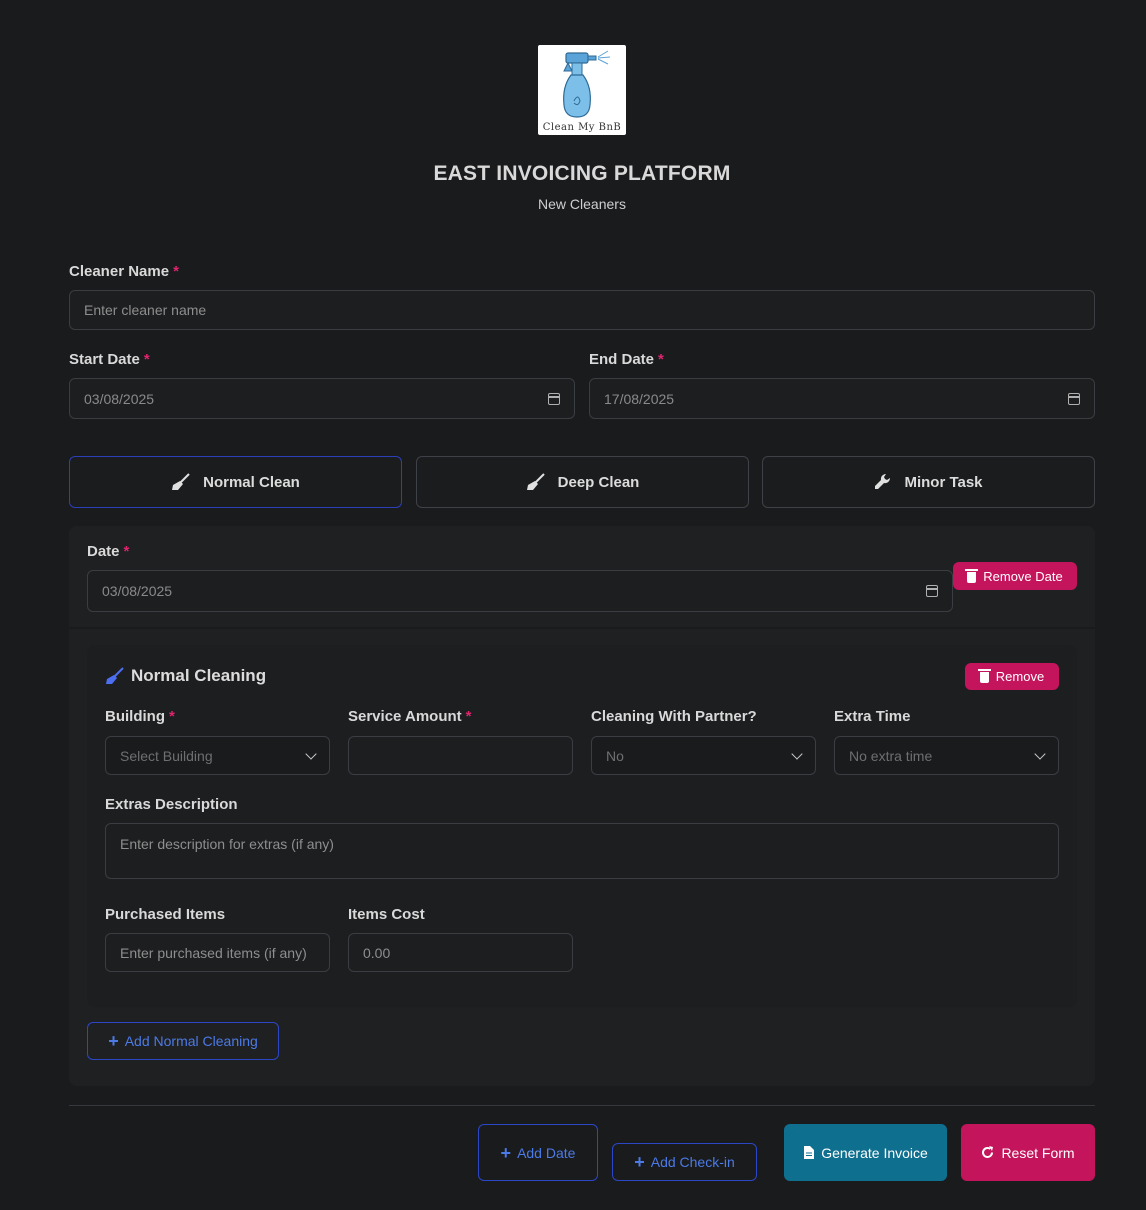 This screenshot has height=1210, width=1146. I want to click on reset-form-button: Reset Form, so click(1028, 1152).